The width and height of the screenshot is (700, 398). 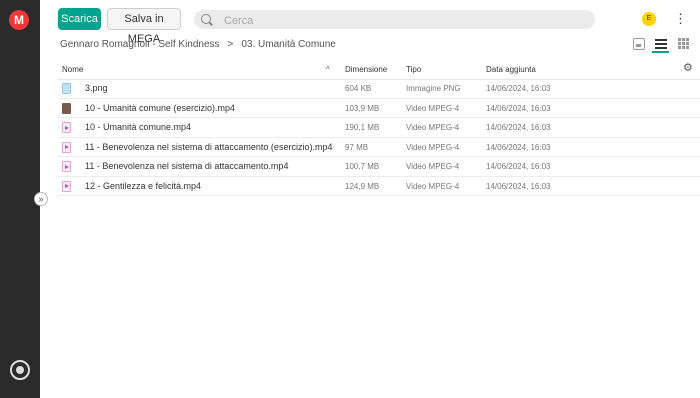 I want to click on table-header: Nome ^ Dimensione Tipo Data aggiunta ⚙, so click(x=379, y=70).